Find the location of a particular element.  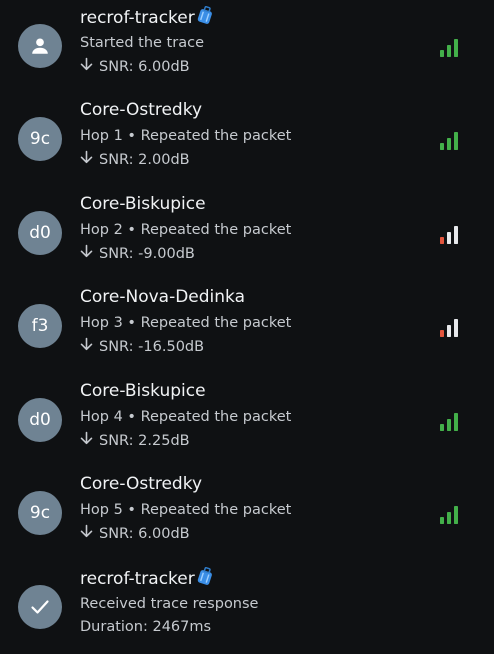

node-name: Core-Nova-Dedinka is located at coordinates (163, 297).